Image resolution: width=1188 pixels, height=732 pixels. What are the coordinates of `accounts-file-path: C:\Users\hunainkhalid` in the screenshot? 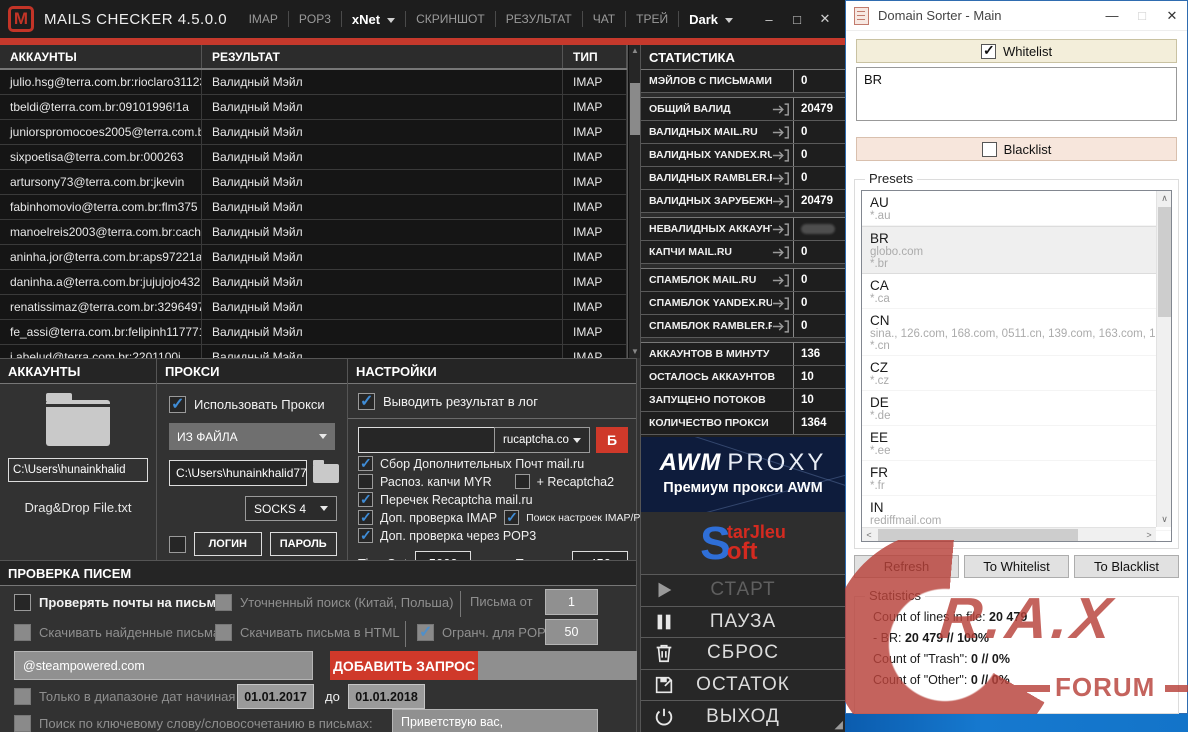 It's located at (78, 470).